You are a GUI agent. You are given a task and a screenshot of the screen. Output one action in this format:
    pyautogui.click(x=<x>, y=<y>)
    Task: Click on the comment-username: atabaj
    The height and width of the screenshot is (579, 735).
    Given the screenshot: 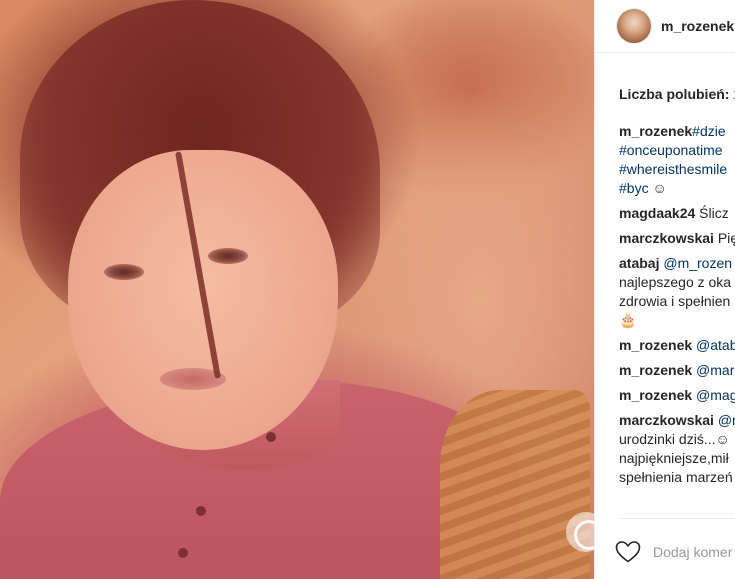 What is the action you would take?
    pyautogui.click(x=639, y=263)
    